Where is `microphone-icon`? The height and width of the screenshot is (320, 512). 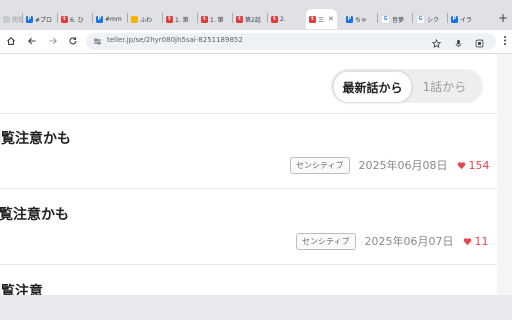 microphone-icon is located at coordinates (458, 43).